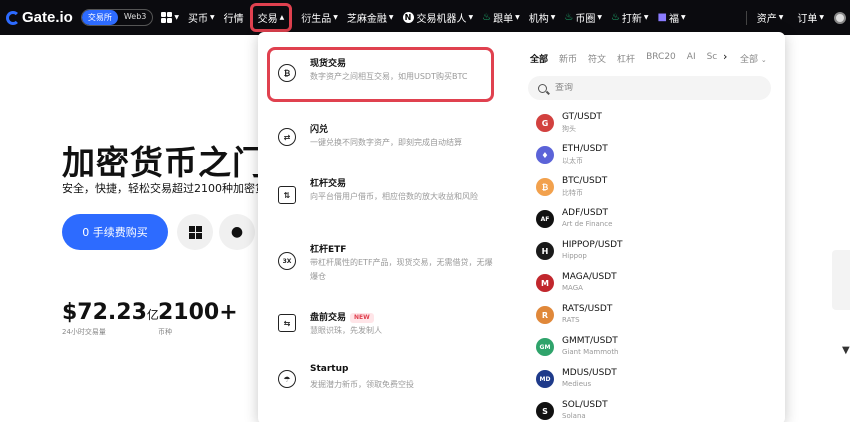 The image size is (850, 422). What do you see at coordinates (590, 341) in the screenshot?
I see `pair-name: GMMT/USDT` at bounding box center [590, 341].